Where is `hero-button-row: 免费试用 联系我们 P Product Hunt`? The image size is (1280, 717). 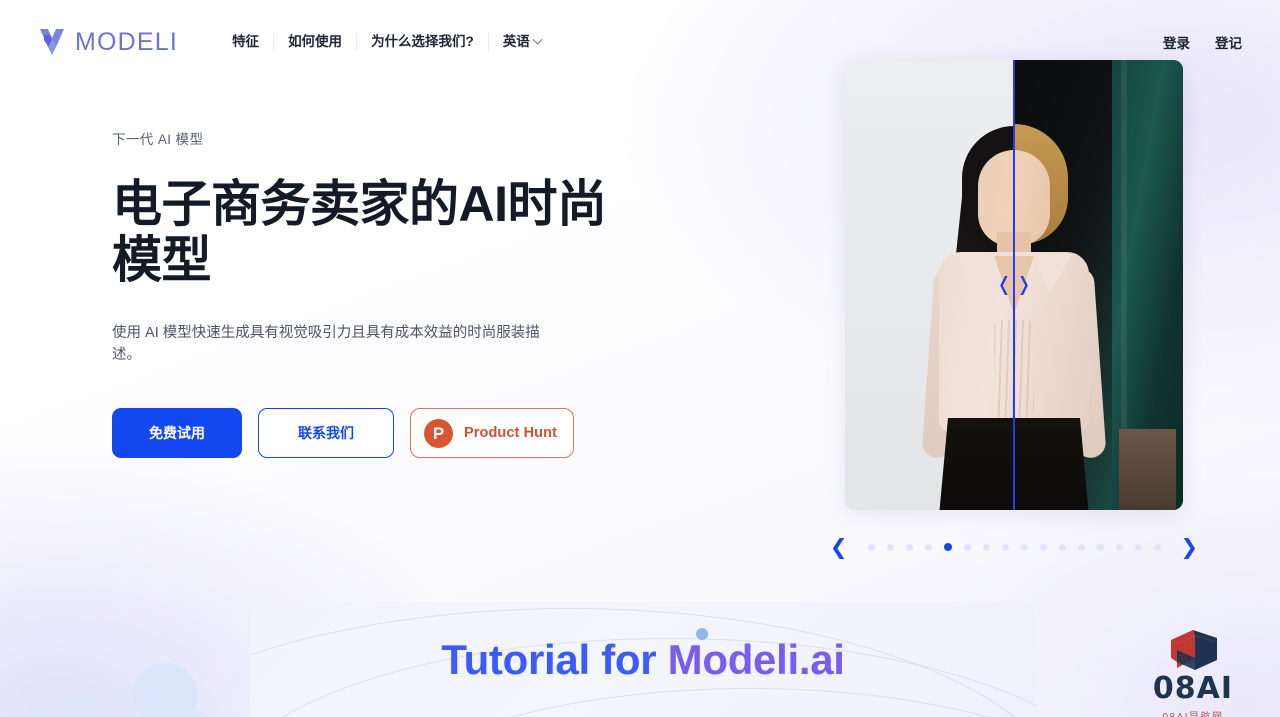 hero-button-row: 免费试用 联系我们 P Product Hunt is located at coordinates (392, 433).